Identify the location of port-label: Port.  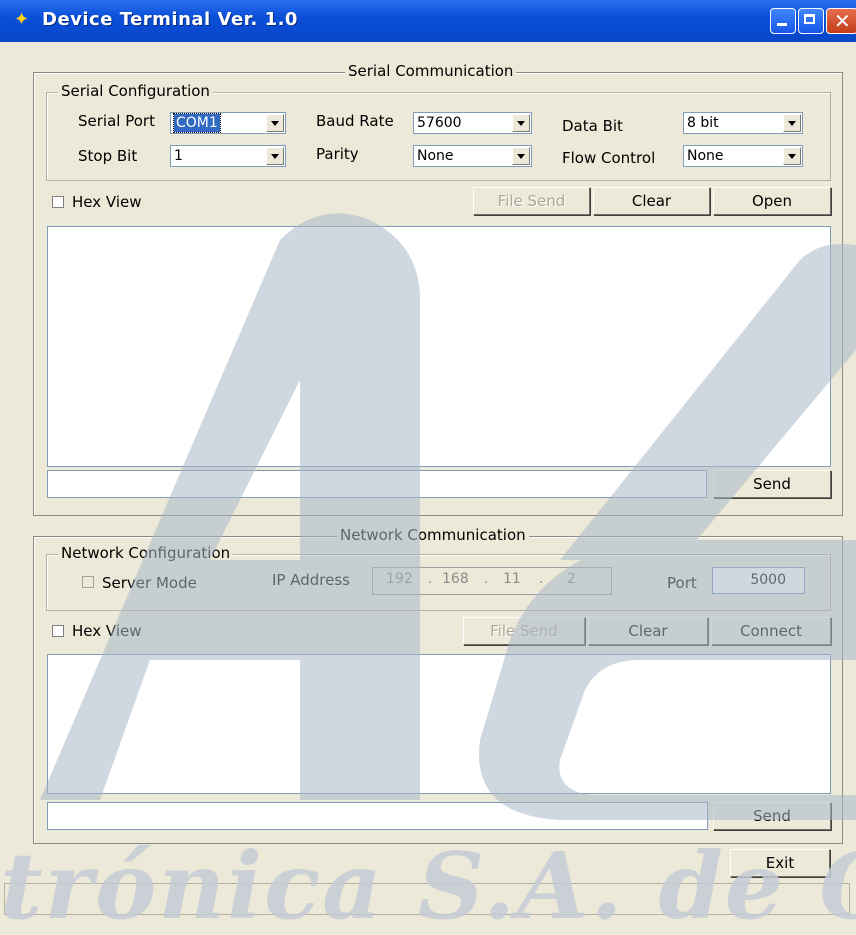
(682, 583).